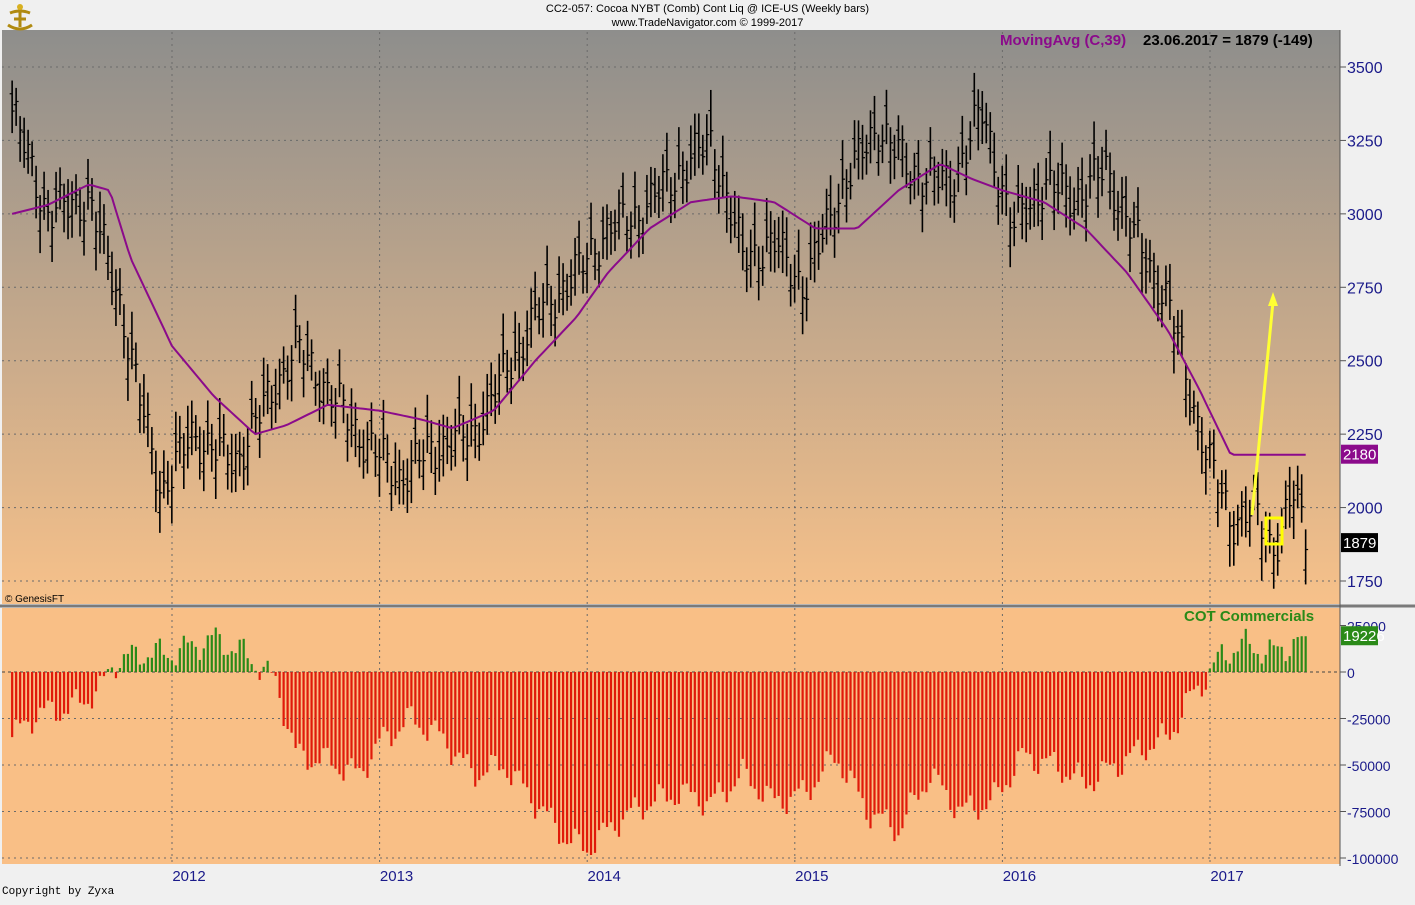 The height and width of the screenshot is (905, 1415). I want to click on copyright: Copyright by Zyxa, so click(58, 892).